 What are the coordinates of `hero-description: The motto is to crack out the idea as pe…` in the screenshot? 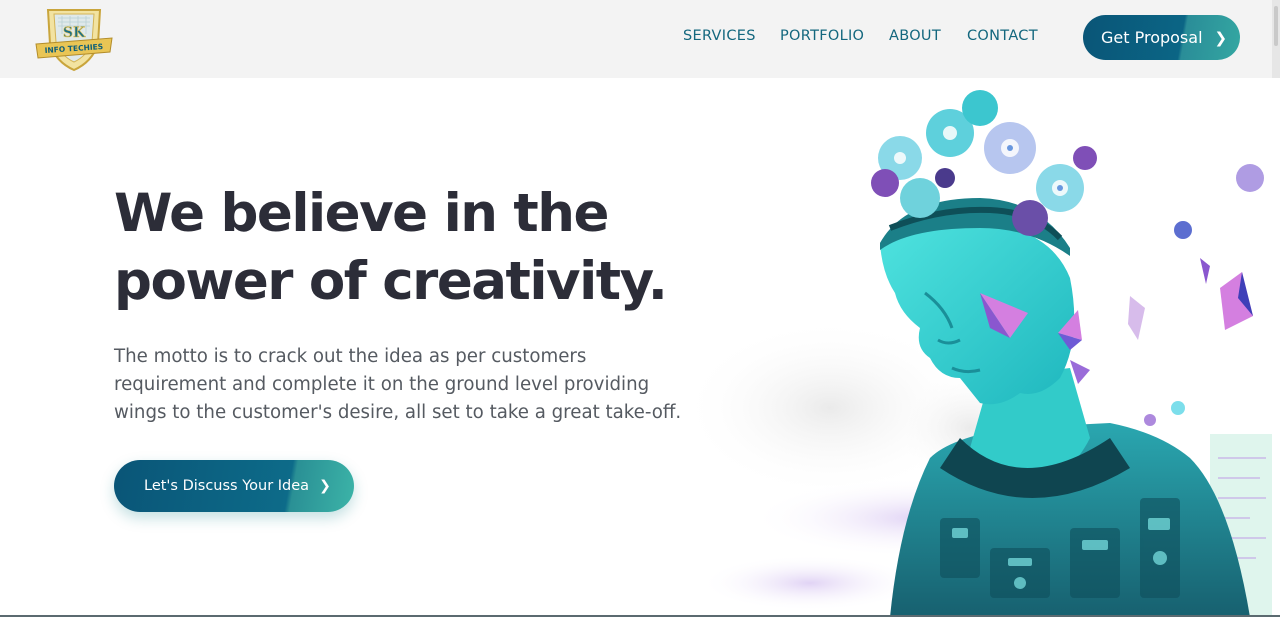 It's located at (409, 385).